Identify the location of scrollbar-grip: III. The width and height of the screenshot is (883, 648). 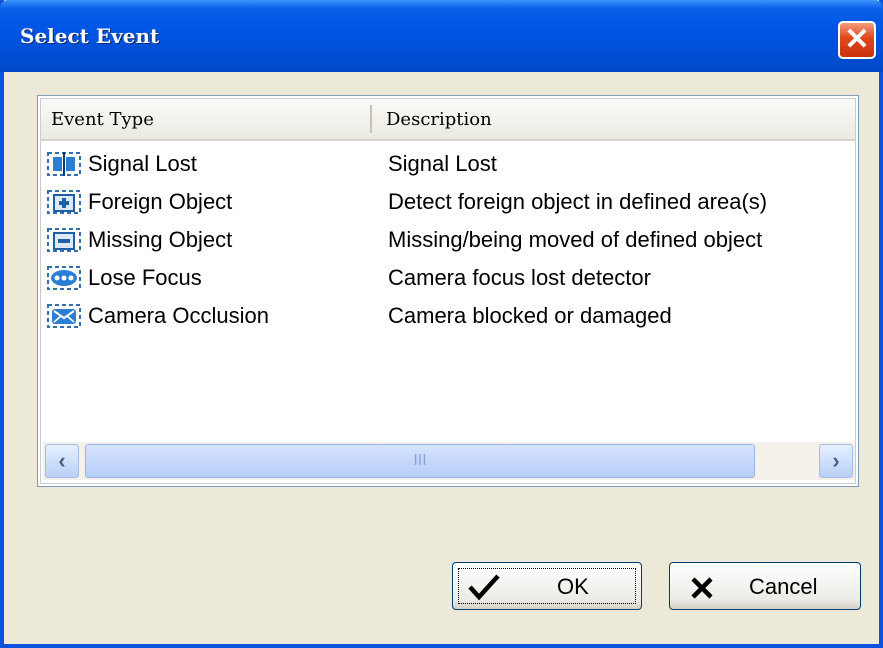
(420, 460).